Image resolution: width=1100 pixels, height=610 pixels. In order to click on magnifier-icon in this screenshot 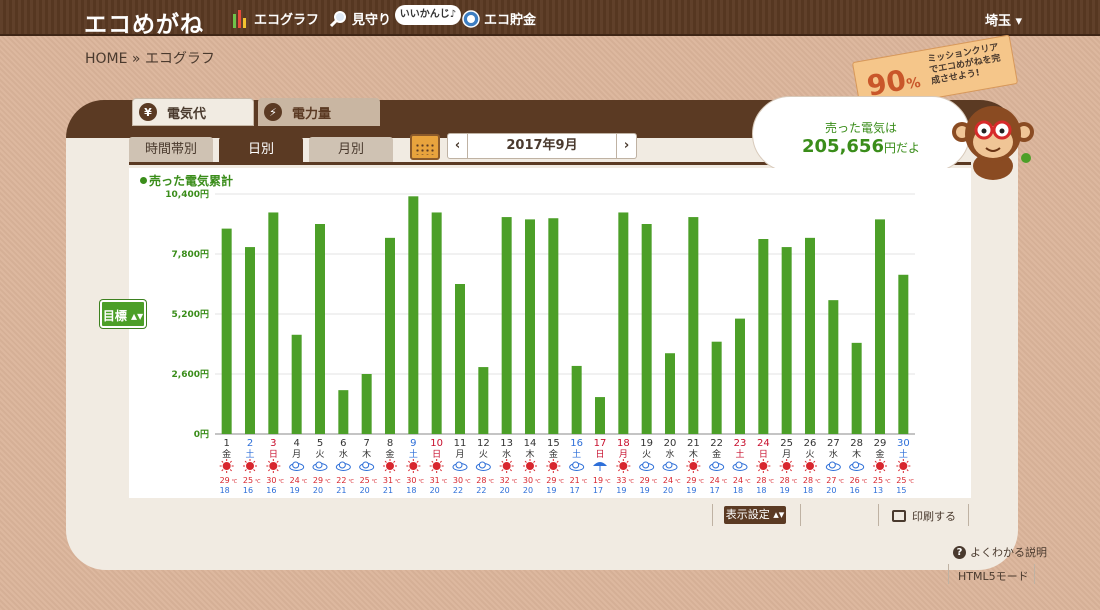, I will do `click(338, 19)`.